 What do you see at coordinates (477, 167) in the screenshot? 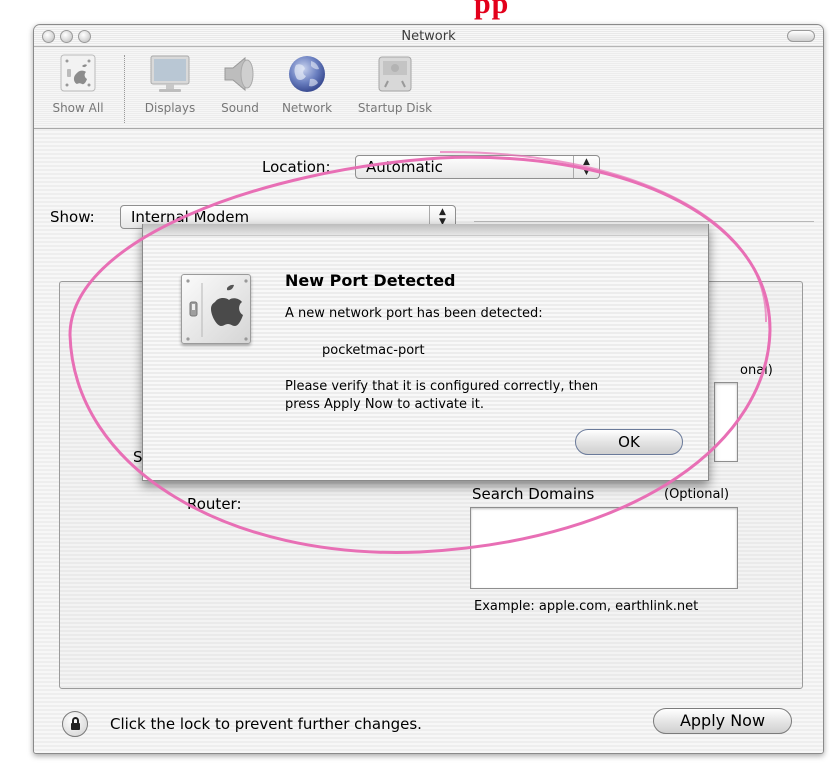
I see `location-popup: Automatic ▲ ▼` at bounding box center [477, 167].